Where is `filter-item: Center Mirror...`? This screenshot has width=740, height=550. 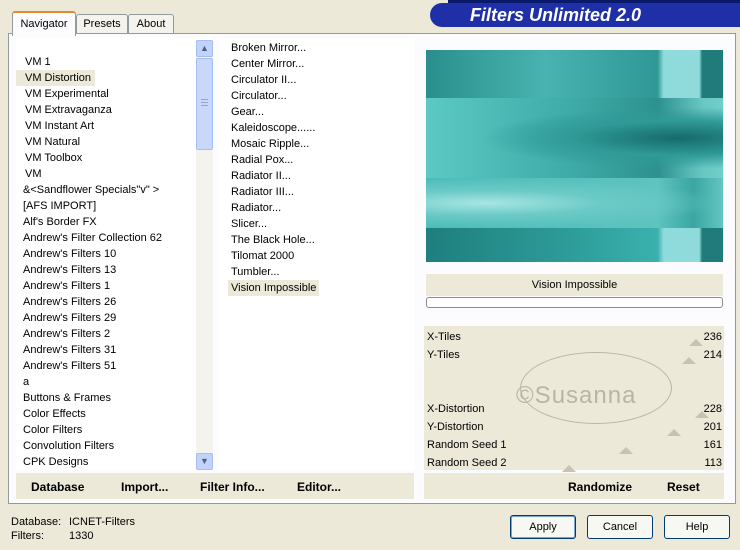 filter-item: Center Mirror... is located at coordinates (267, 64).